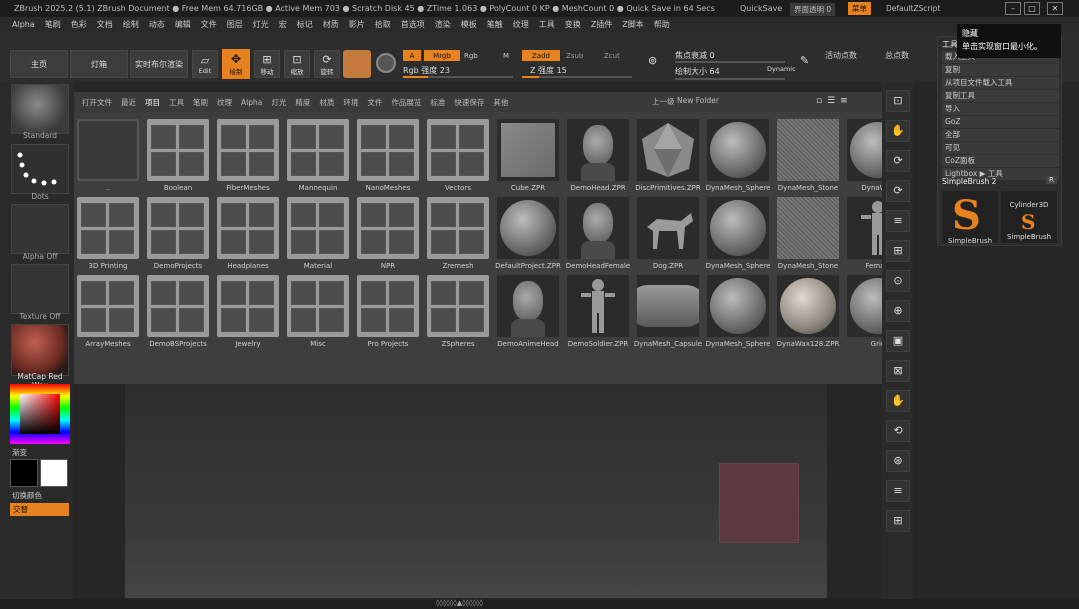  I want to click on menu-item: 色彩, so click(79, 24).